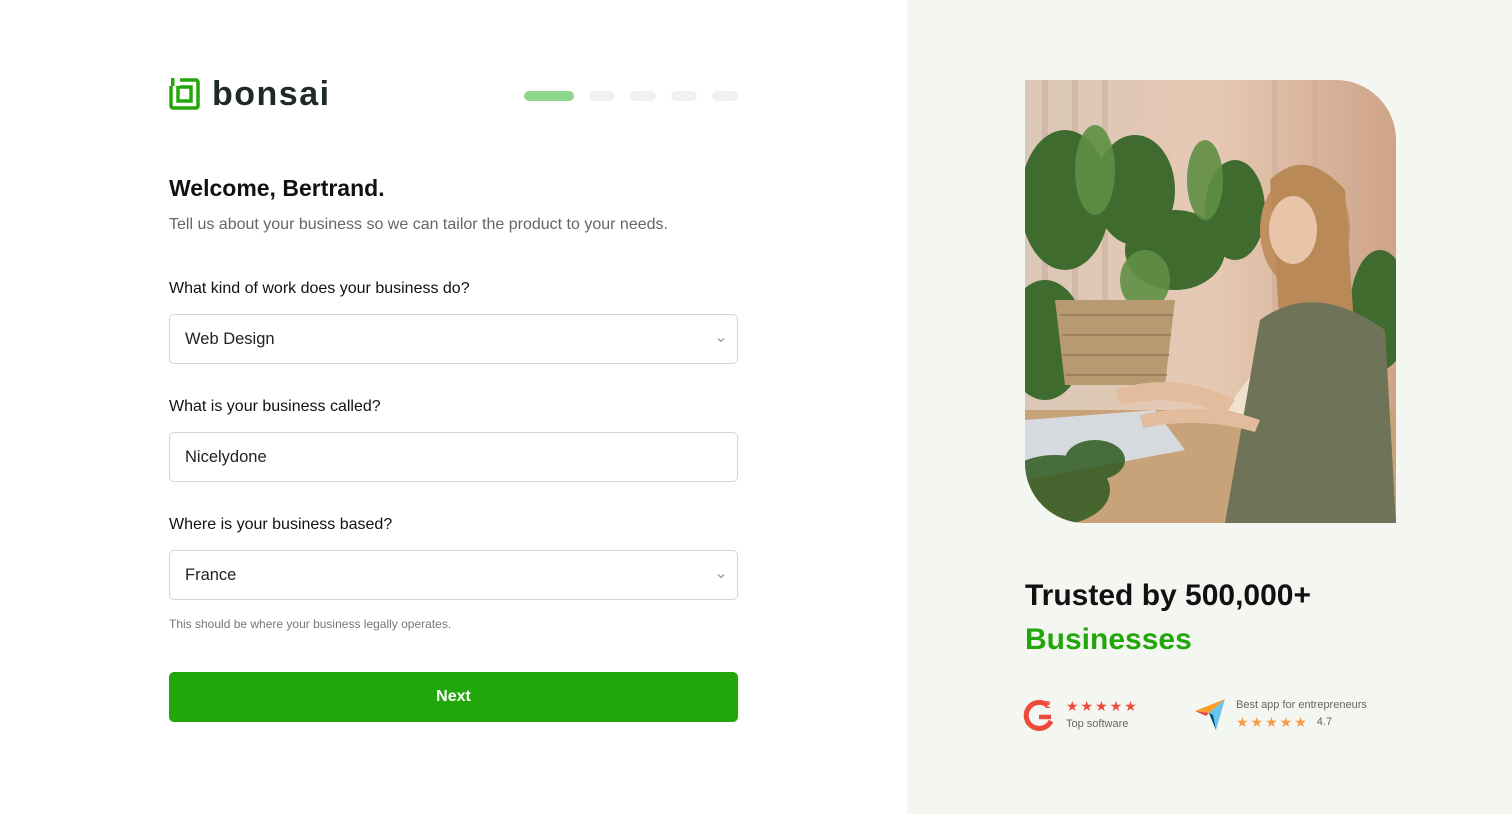 This screenshot has height=814, width=1512. I want to click on svg-text: 2, so click(1048, 705).